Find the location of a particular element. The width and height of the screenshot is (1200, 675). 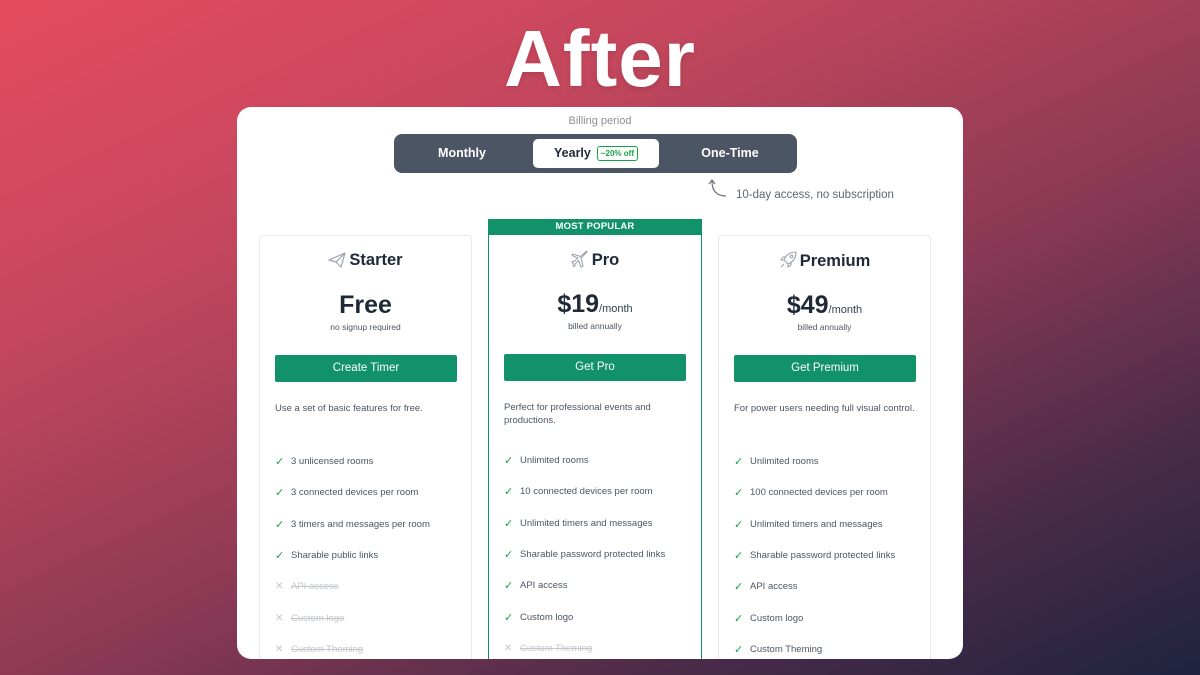

billing-option-yearly-label: Yearly is located at coordinates (572, 153).